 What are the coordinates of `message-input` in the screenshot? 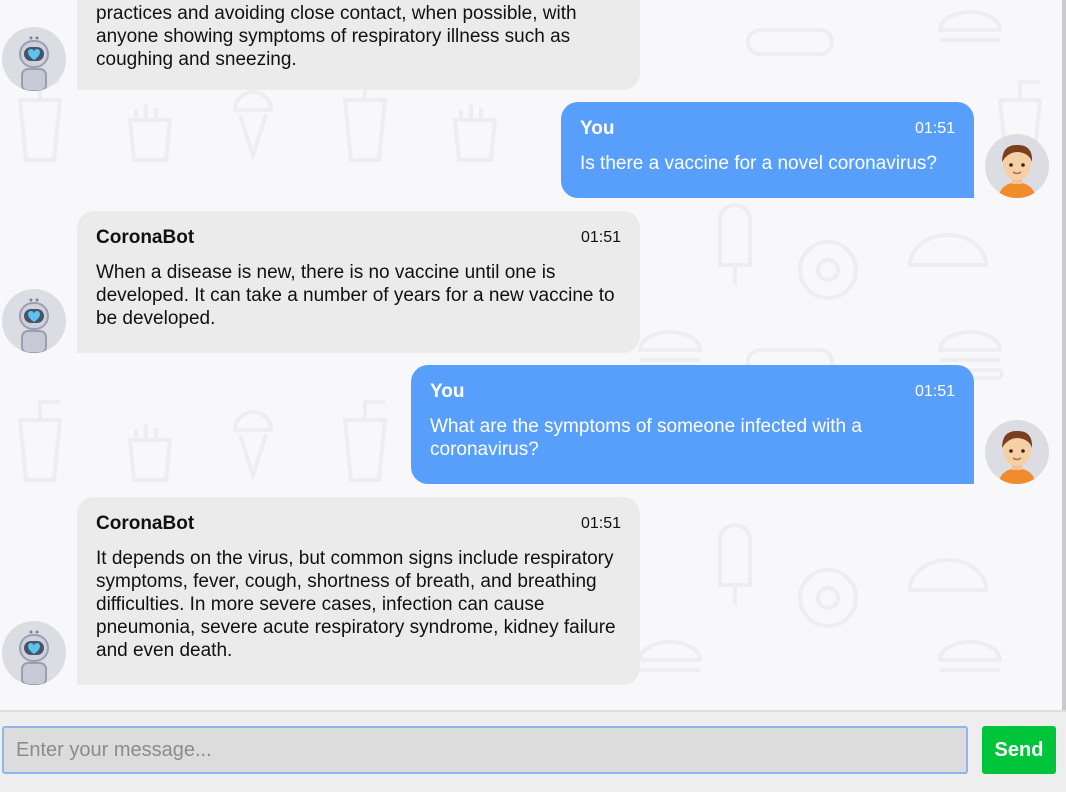 It's located at (485, 750).